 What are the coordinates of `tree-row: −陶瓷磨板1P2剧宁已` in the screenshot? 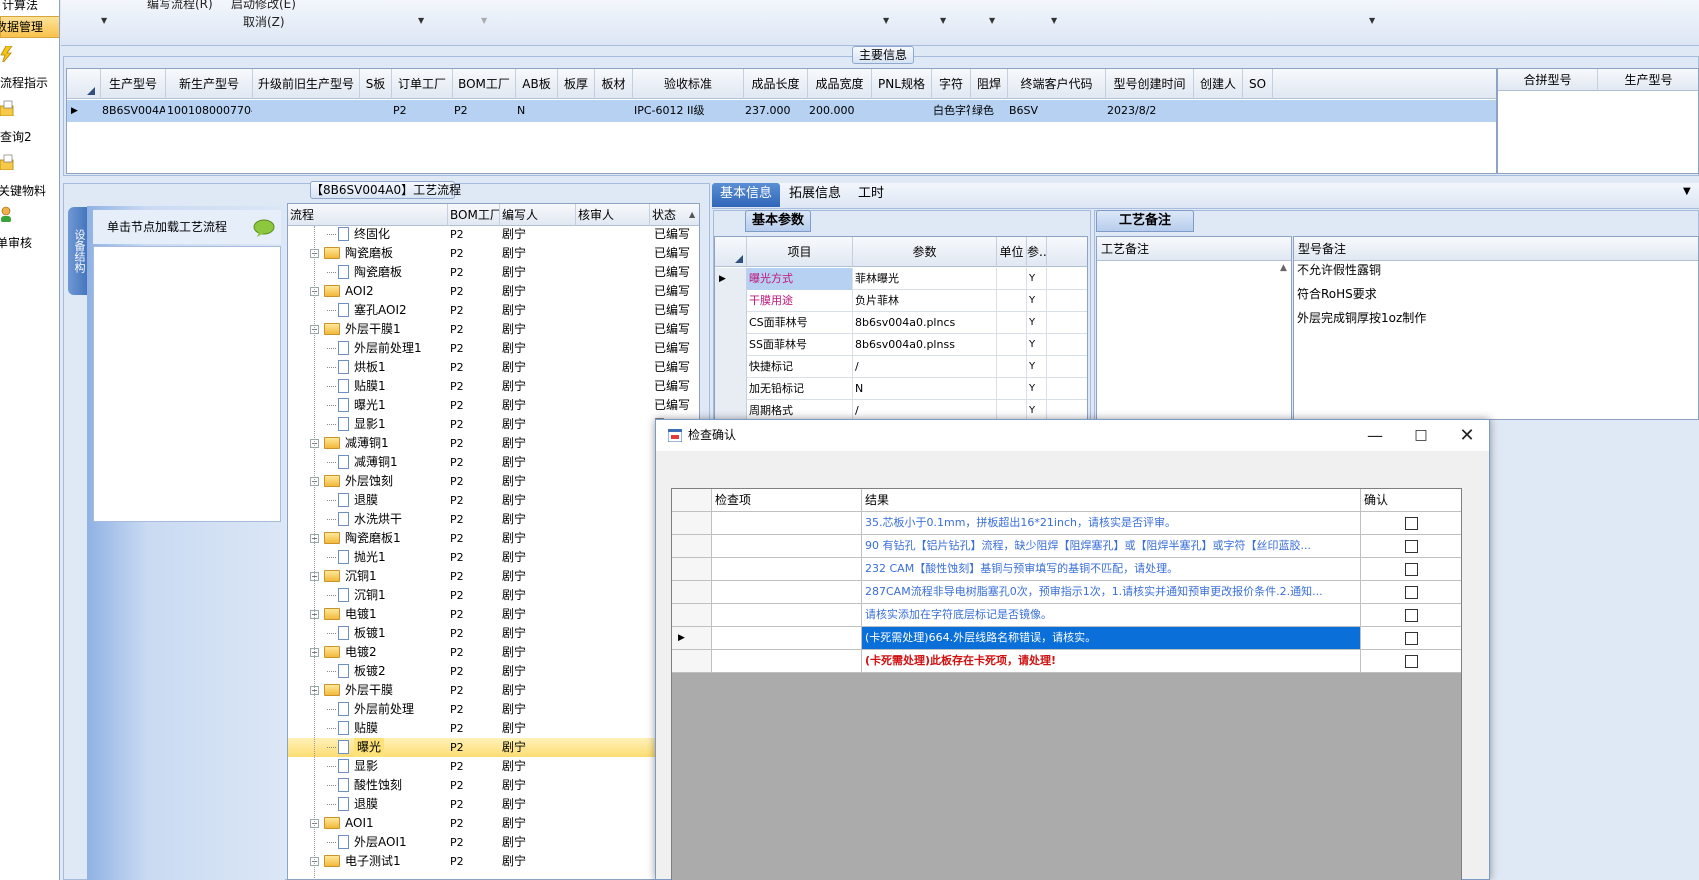 It's located at (493, 538).